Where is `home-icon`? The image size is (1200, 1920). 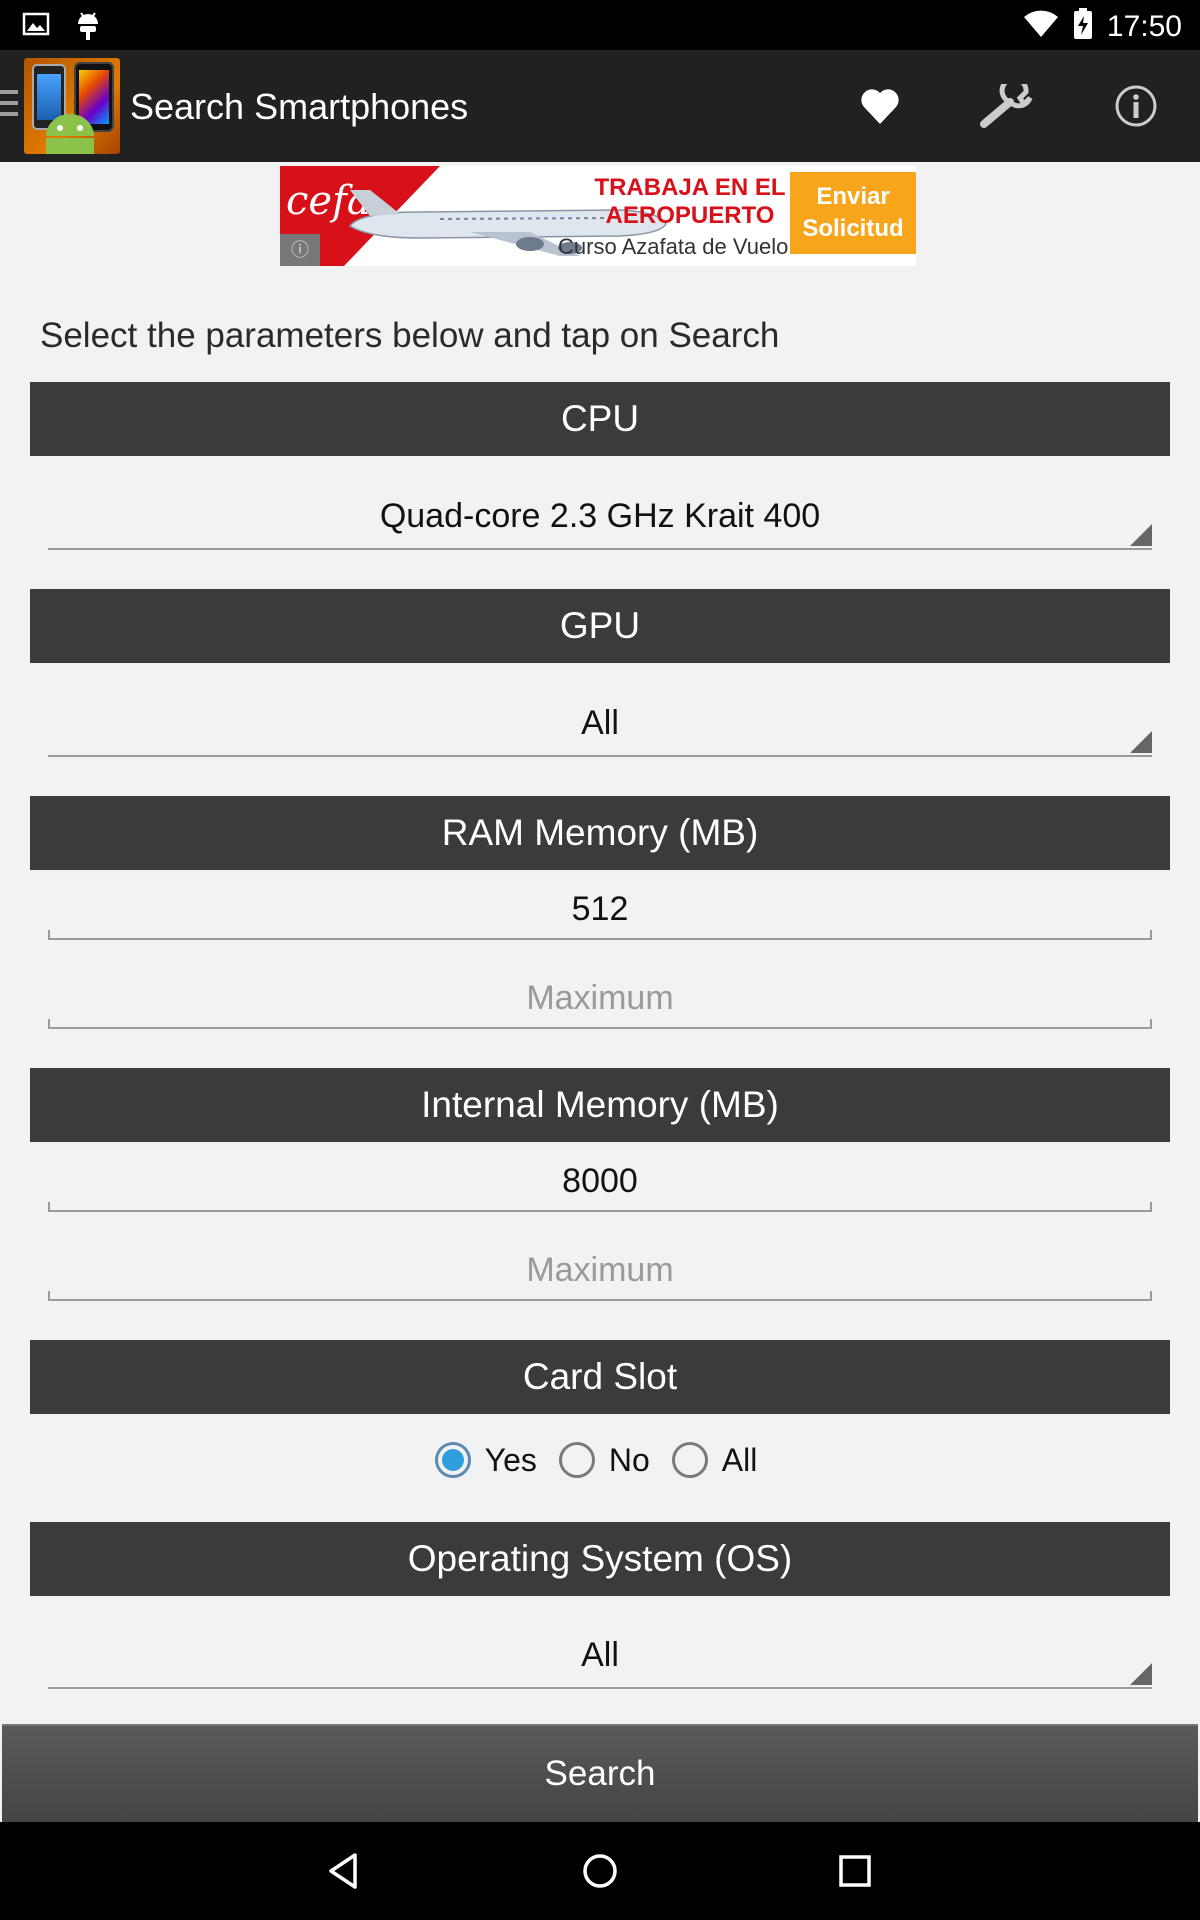 home-icon is located at coordinates (600, 1871).